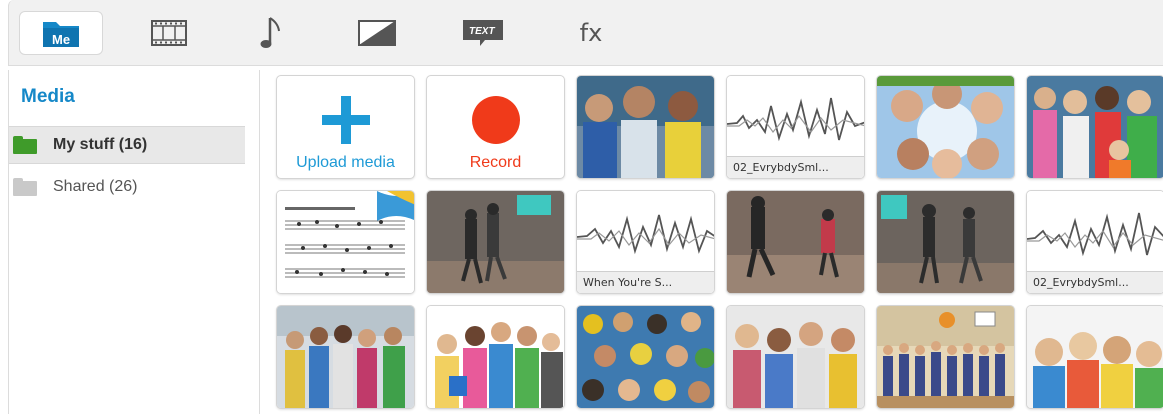 This screenshot has width=1163, height=414. I want to click on upload-media-label: Upload media, so click(345, 162).